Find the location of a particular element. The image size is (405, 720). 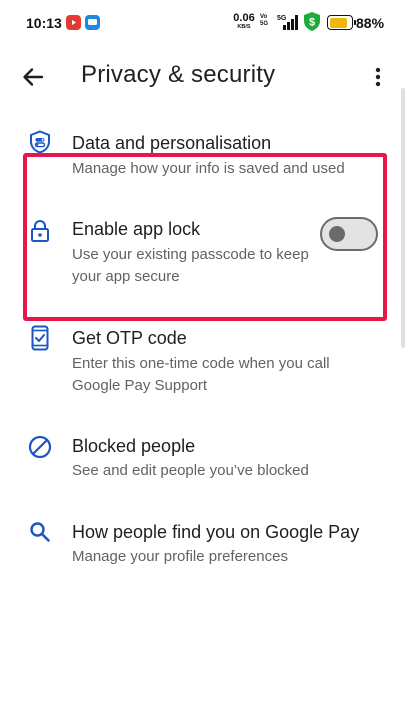

back-button is located at coordinates (33, 77).